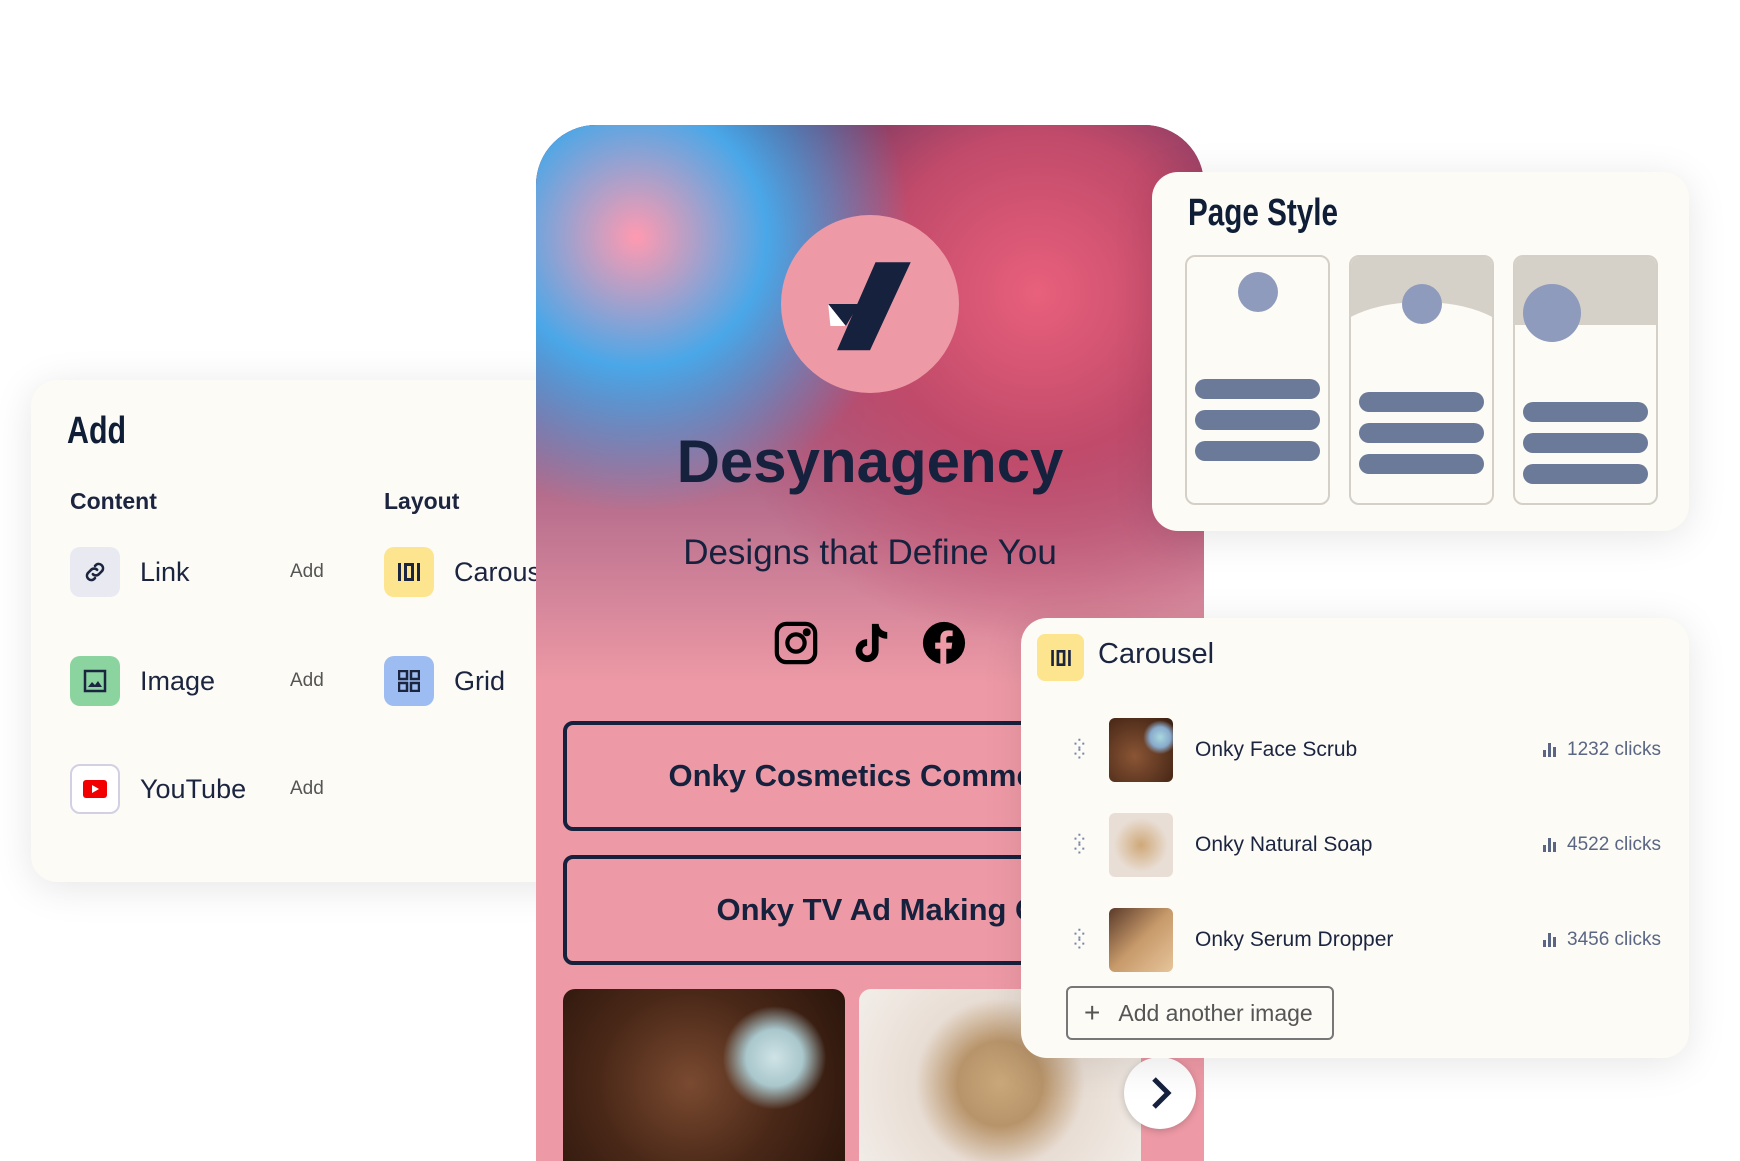 This screenshot has width=1740, height=1161. Describe the element at coordinates (870, 645) in the screenshot. I see `tiktok-icon` at that location.